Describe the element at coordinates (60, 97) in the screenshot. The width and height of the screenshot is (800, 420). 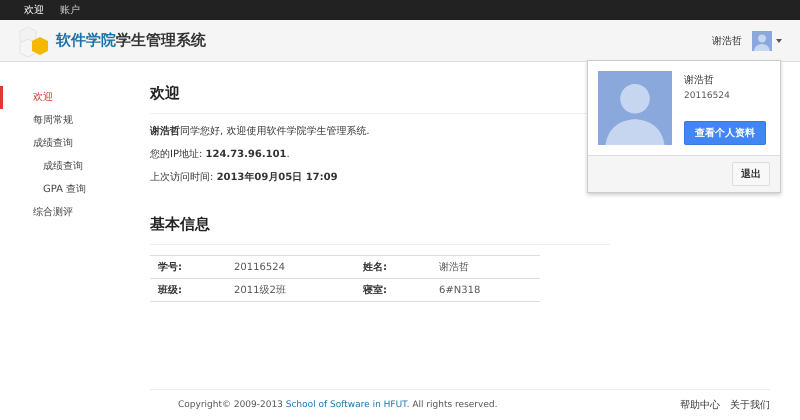
I see `sidebar-item: 欢迎` at that location.